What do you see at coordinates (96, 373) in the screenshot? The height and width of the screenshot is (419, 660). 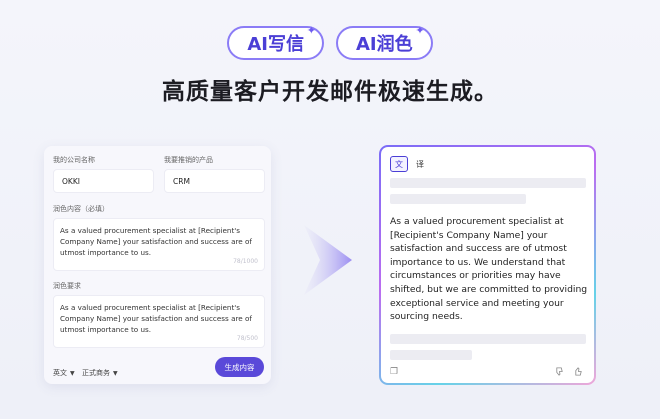 I see `tone-value: 正式商务` at bounding box center [96, 373].